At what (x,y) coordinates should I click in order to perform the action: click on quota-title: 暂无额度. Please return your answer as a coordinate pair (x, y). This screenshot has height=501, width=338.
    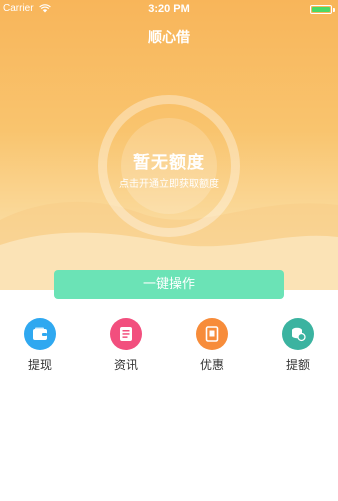
    Looking at the image, I should click on (169, 163).